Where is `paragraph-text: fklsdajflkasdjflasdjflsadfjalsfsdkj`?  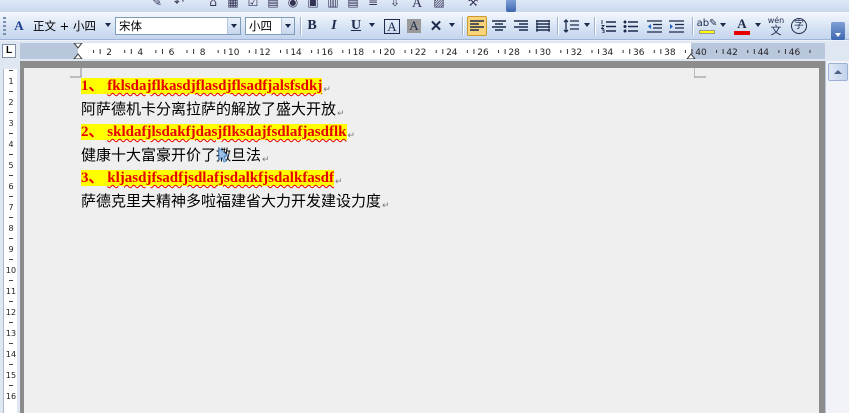
paragraph-text: fklsdajflkasdjflasdjflsadfjalsfsdkj is located at coordinates (215, 86).